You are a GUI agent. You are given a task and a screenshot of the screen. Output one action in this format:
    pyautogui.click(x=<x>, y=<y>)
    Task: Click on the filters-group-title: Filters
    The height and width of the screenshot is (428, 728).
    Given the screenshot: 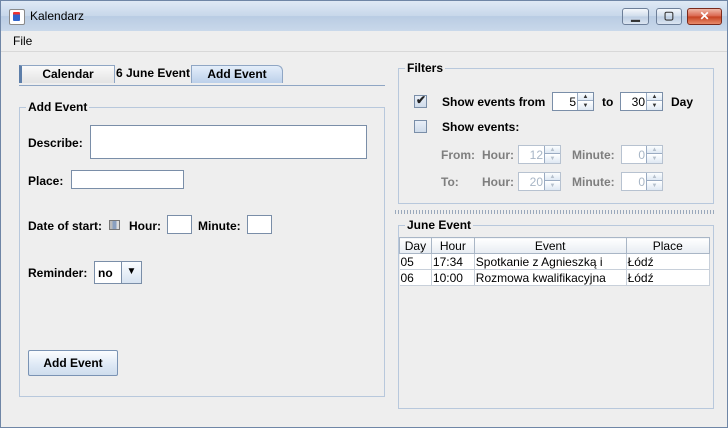 What is the action you would take?
    pyautogui.click(x=425, y=68)
    